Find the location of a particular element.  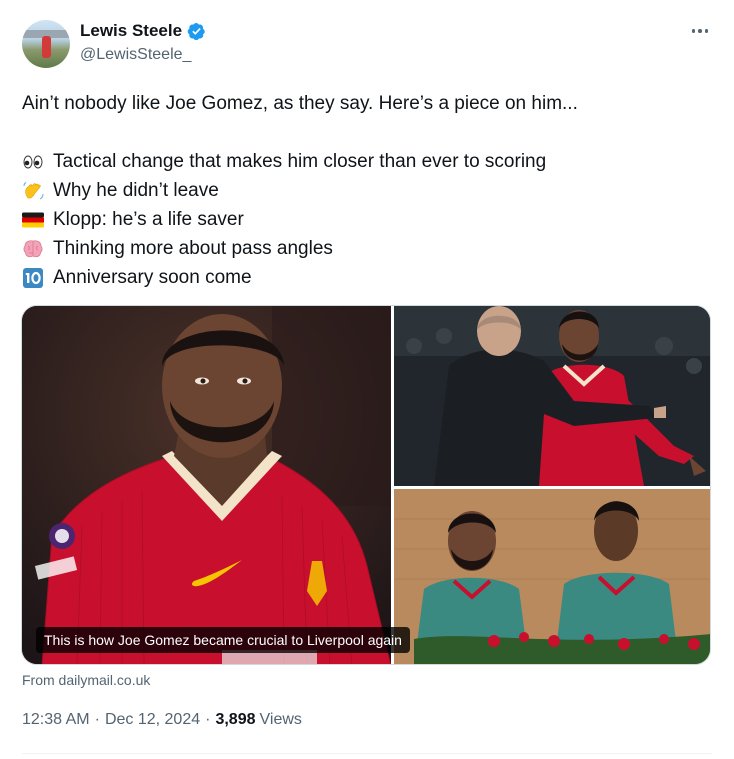

tweet-time: 12:38 AM is located at coordinates (56, 720).